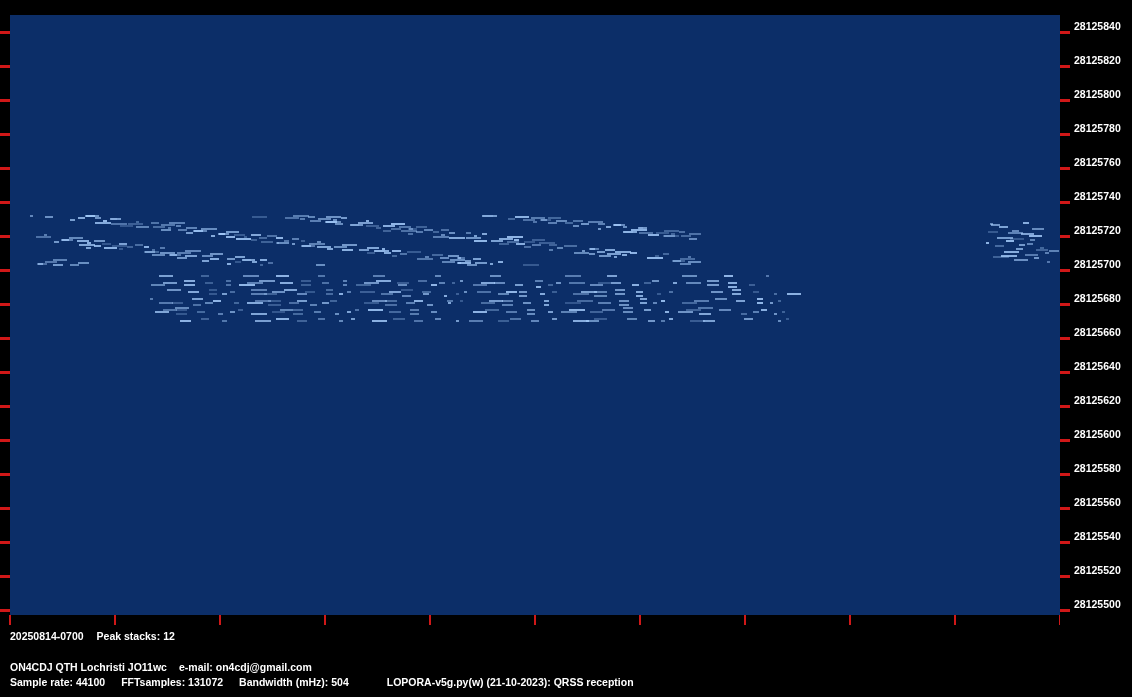  I want to click on footer-text: e-mail: on4cdj@gmail.com, so click(245, 667).